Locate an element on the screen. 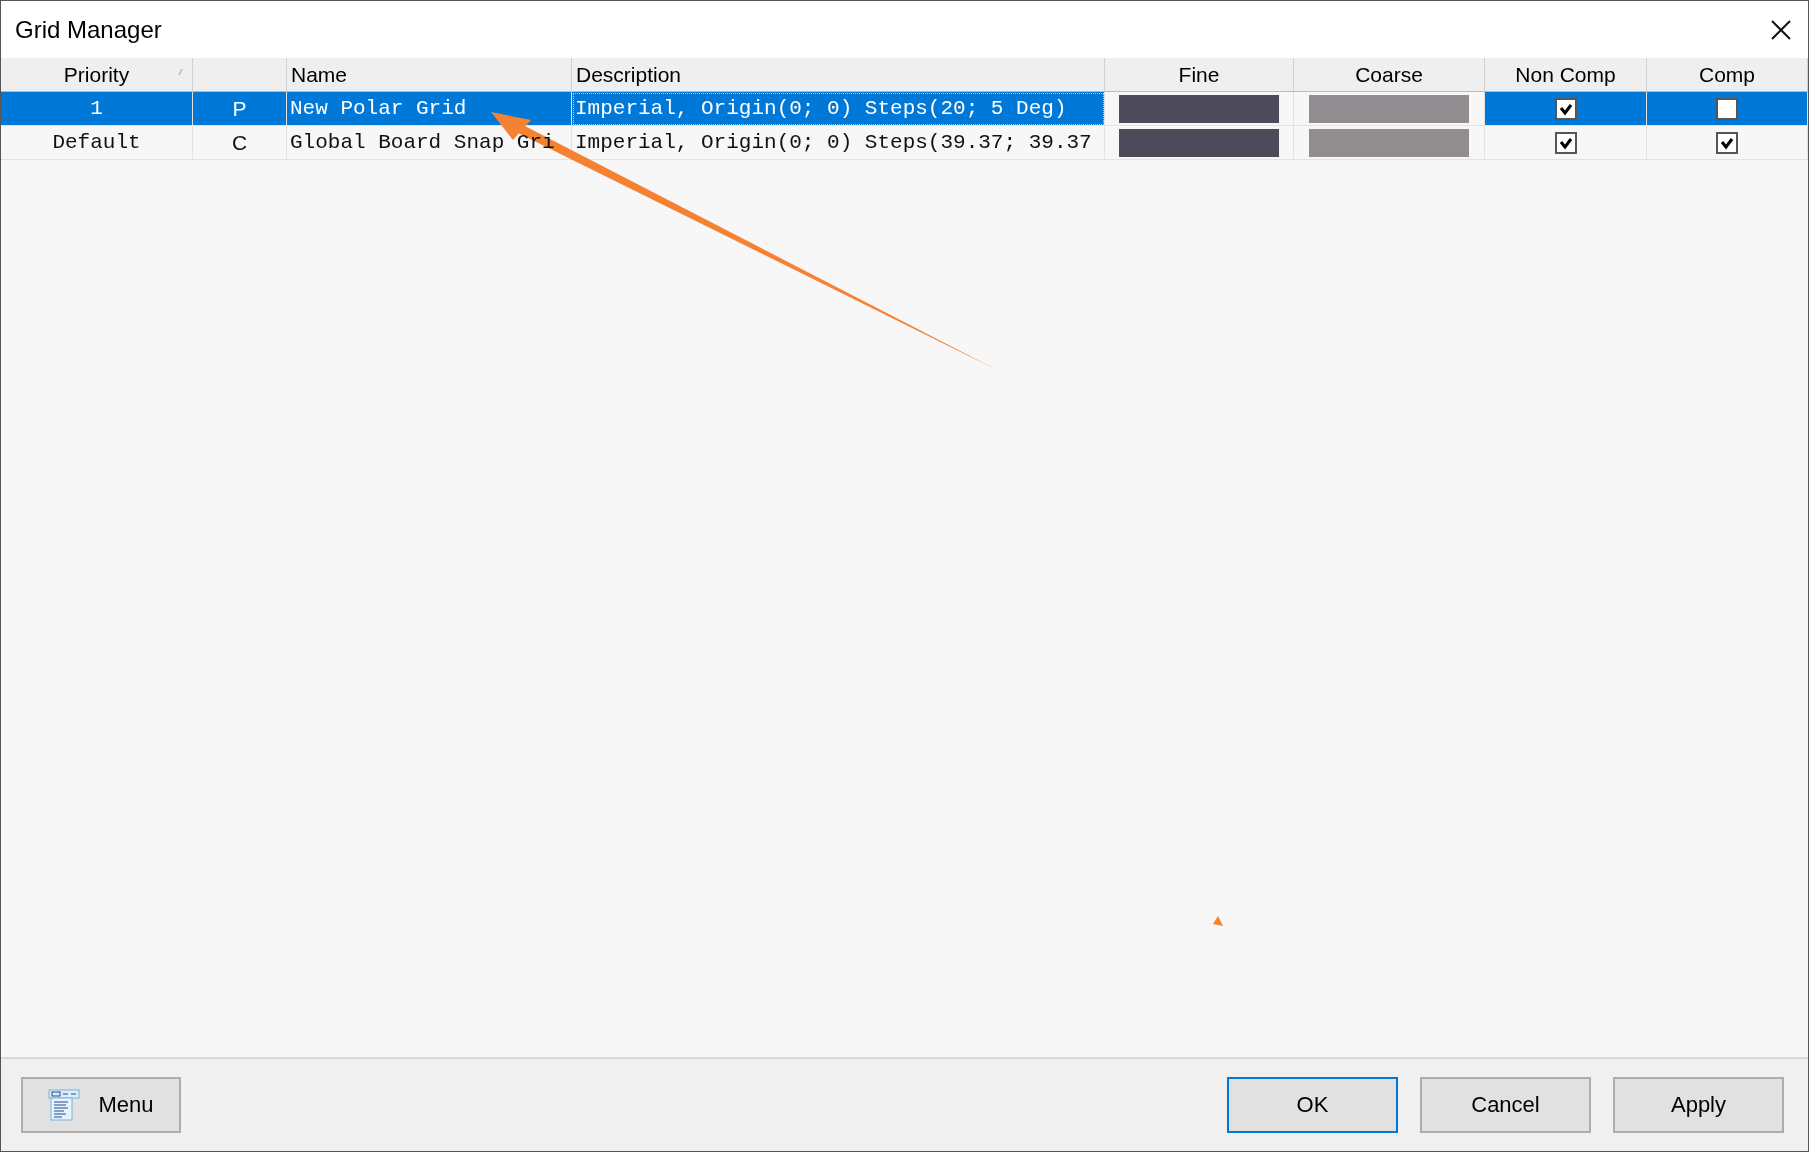 The width and height of the screenshot is (1809, 1152). column-header: Non Comp is located at coordinates (1566, 75).